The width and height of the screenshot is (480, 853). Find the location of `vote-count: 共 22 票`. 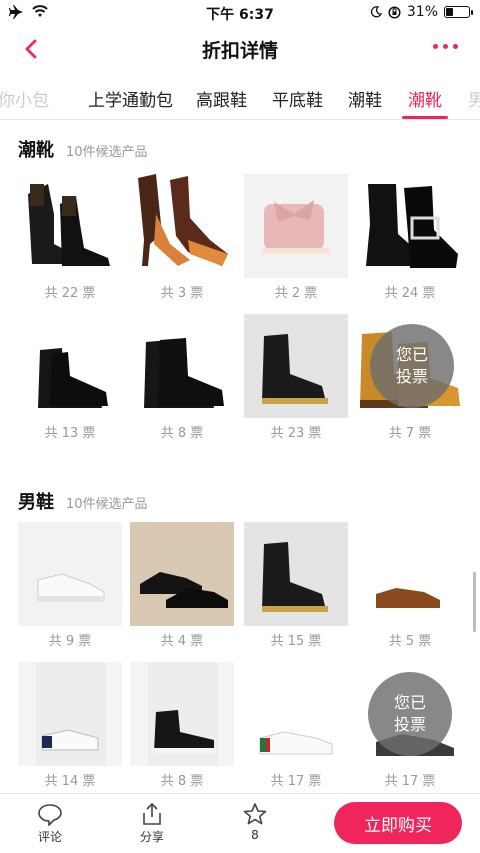

vote-count: 共 22 票 is located at coordinates (70, 293).